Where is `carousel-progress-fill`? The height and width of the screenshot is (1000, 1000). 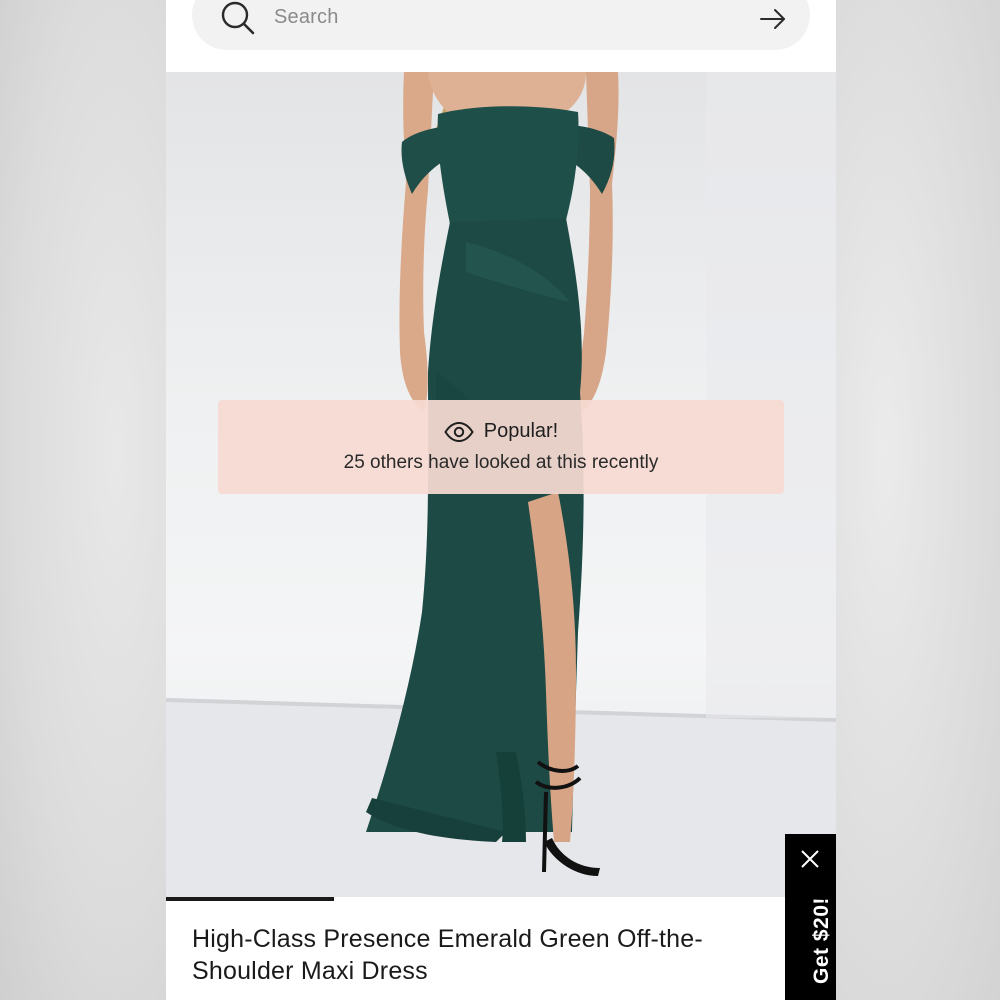 carousel-progress-fill is located at coordinates (250, 899).